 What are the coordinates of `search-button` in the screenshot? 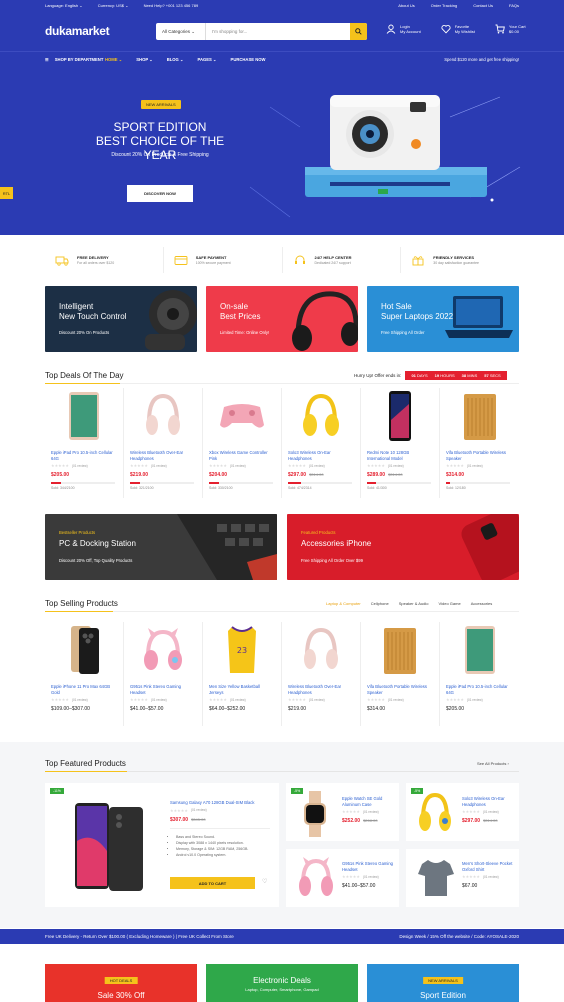 It's located at (358, 31).